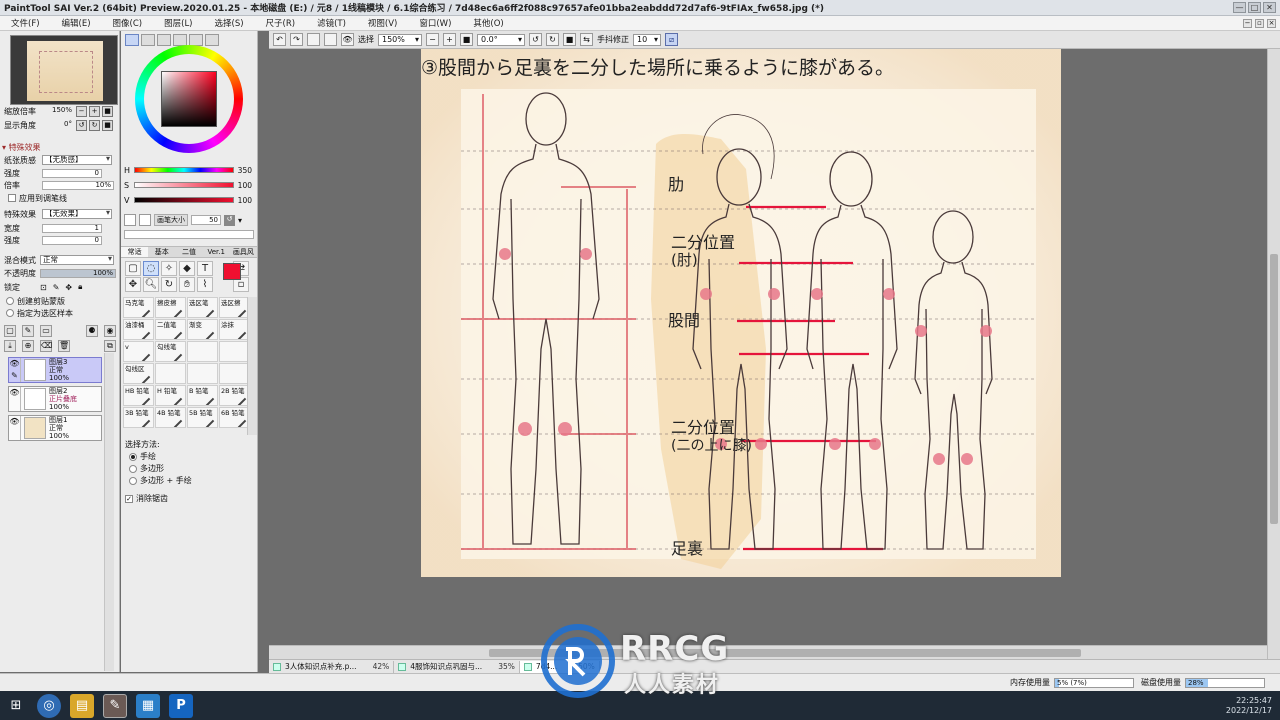 This screenshot has height=720, width=1280. I want to click on angle-value: 0°, so click(59, 125).